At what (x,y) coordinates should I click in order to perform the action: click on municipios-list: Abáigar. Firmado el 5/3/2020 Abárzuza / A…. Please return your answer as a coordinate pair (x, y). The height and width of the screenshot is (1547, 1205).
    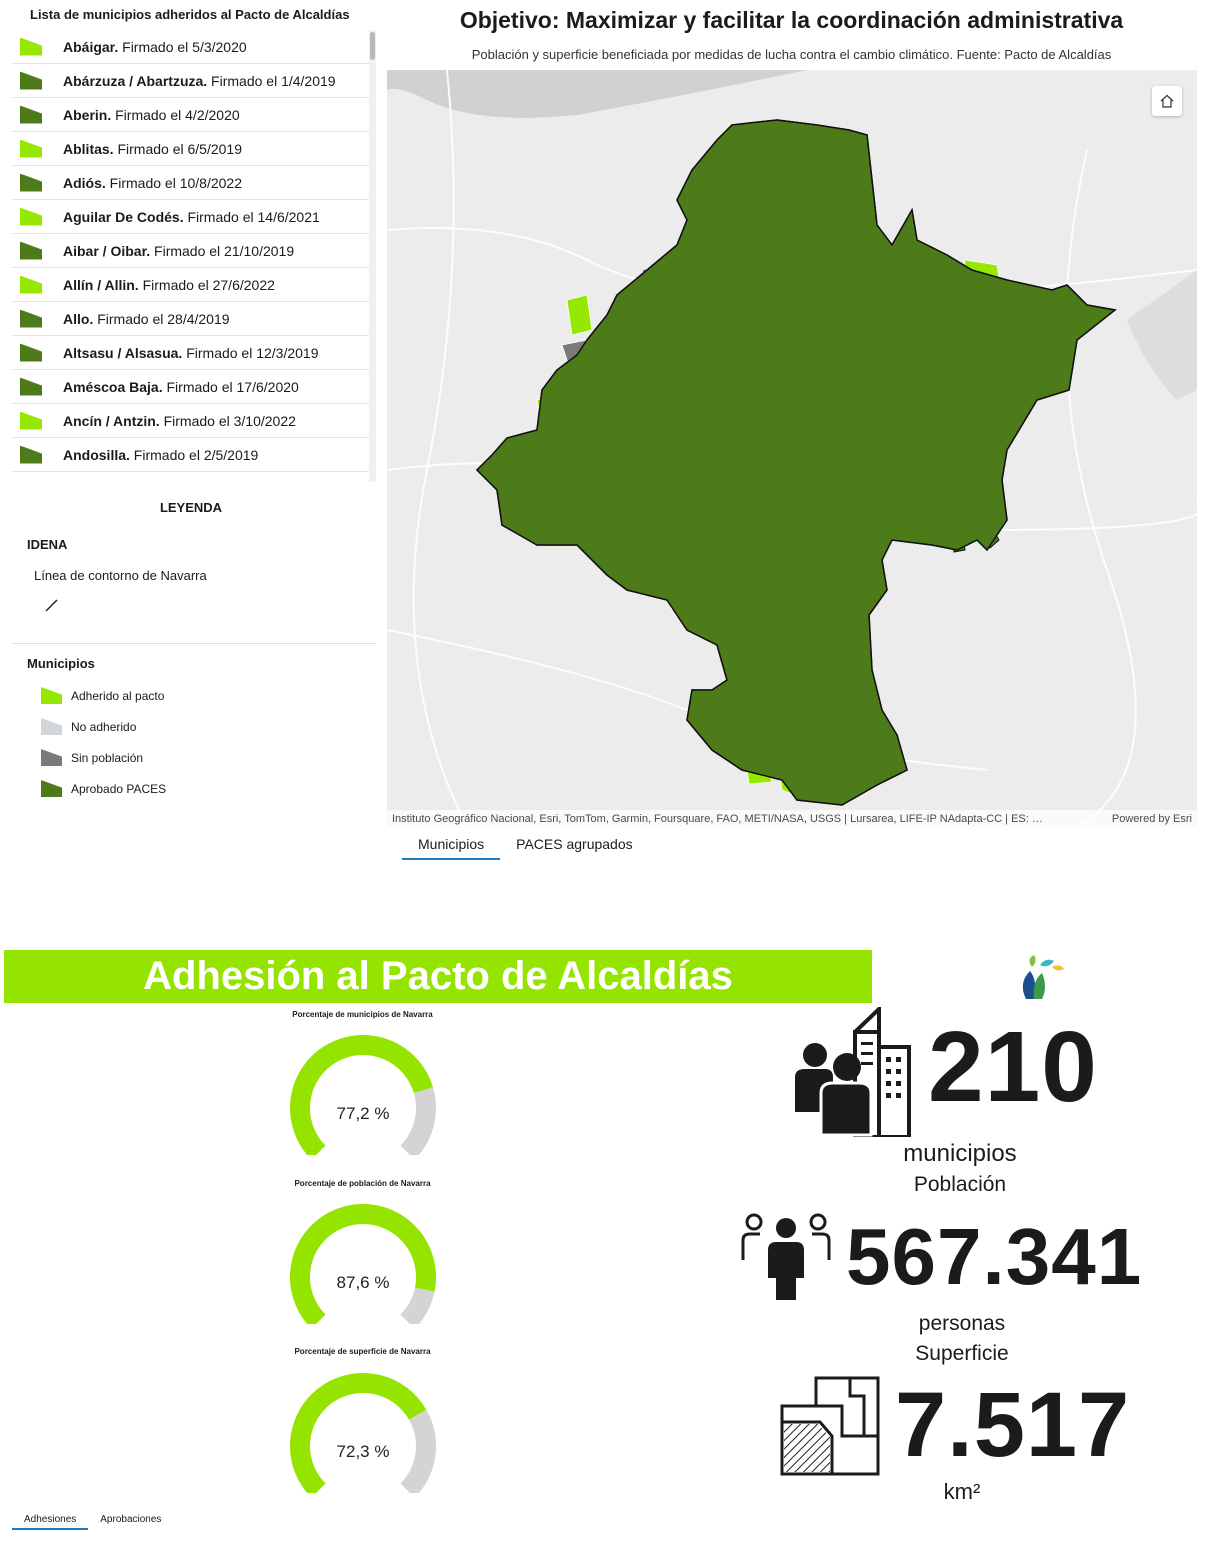
    Looking at the image, I should click on (191, 256).